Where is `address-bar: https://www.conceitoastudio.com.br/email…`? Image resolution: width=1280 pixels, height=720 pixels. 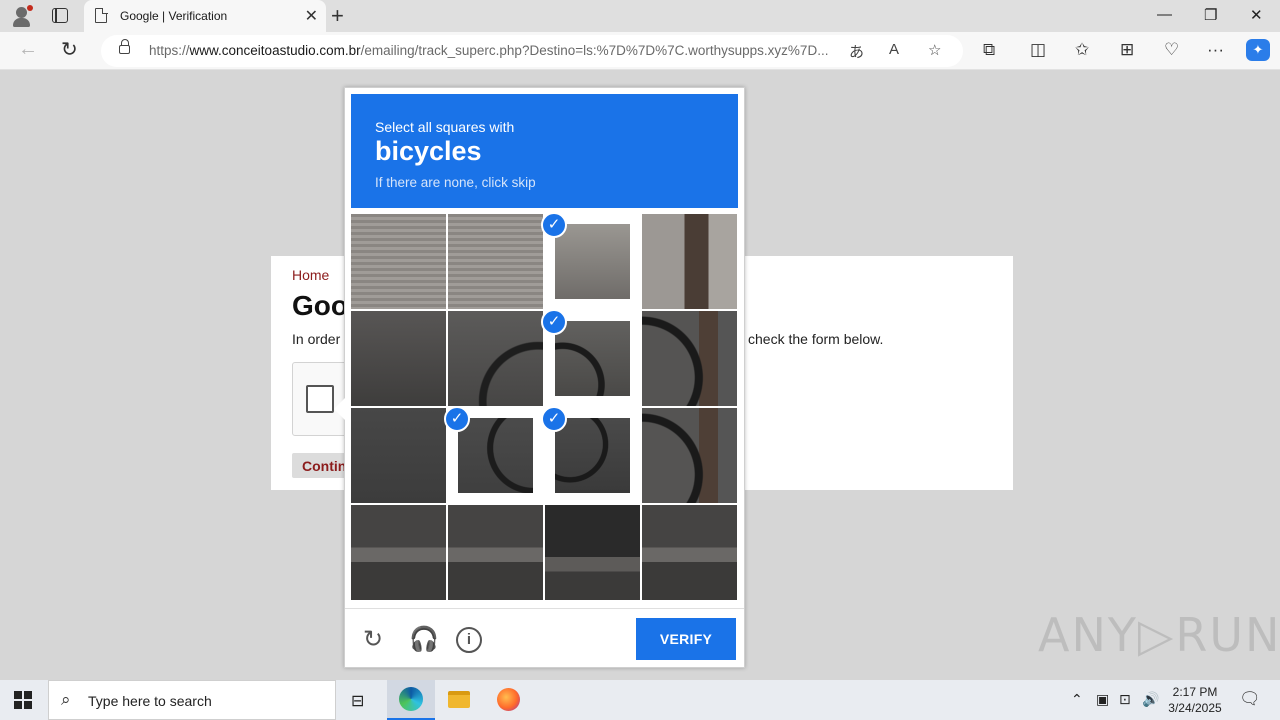
address-bar: https://www.conceitoastudio.com.br/email… is located at coordinates (532, 51).